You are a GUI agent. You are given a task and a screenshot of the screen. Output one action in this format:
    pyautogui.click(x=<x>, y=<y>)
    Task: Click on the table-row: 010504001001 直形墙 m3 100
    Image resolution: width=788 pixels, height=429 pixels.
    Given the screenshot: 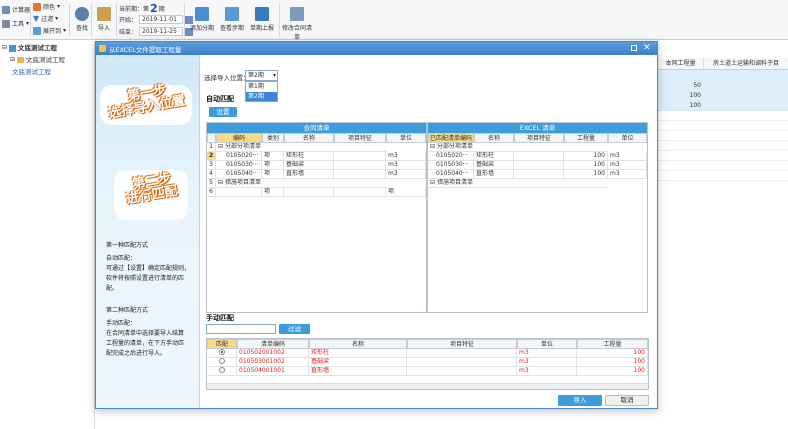 What is the action you would take?
    pyautogui.click(x=427, y=371)
    